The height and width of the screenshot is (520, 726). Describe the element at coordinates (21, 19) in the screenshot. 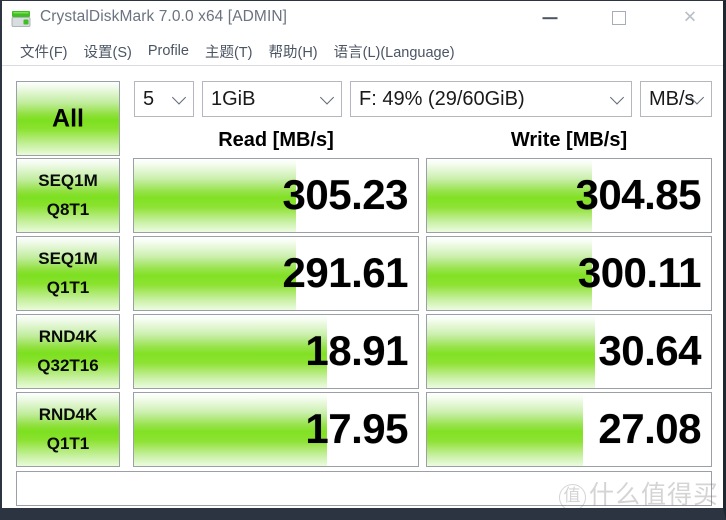

I see `crystaldiskmark-app-icon` at that location.